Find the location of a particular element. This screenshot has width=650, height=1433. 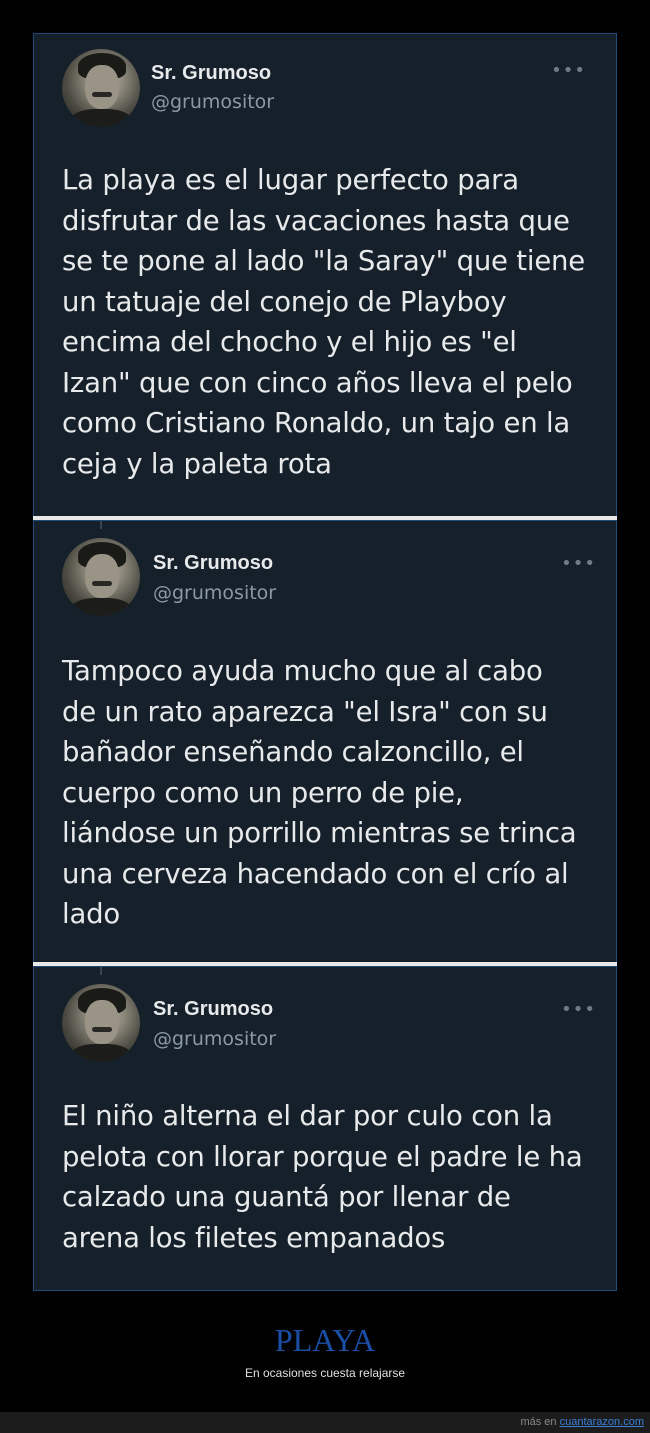

tweet-line: bañador enseñando calzoncillo, el is located at coordinates (293, 752).